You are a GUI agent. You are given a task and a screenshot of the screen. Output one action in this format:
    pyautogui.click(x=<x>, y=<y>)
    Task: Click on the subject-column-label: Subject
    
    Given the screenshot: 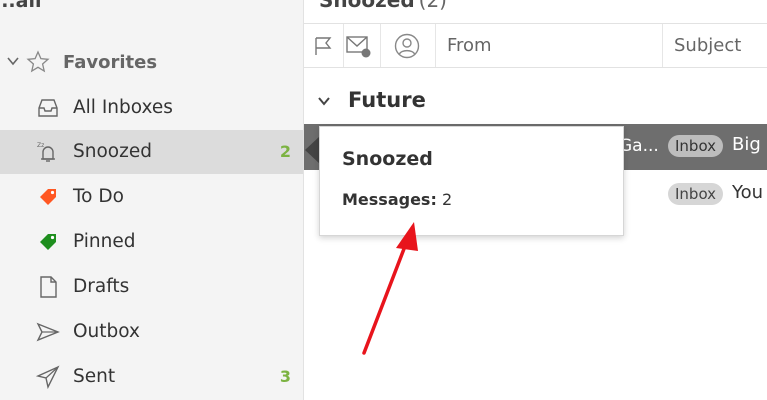 What is the action you would take?
    pyautogui.click(x=708, y=45)
    